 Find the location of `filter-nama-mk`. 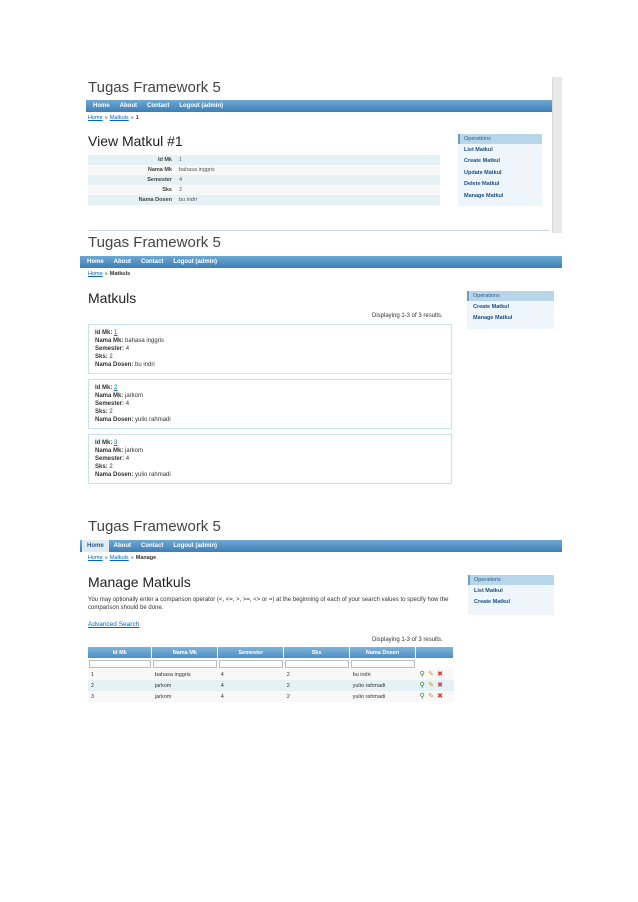

filter-nama-mk is located at coordinates (184, 663).